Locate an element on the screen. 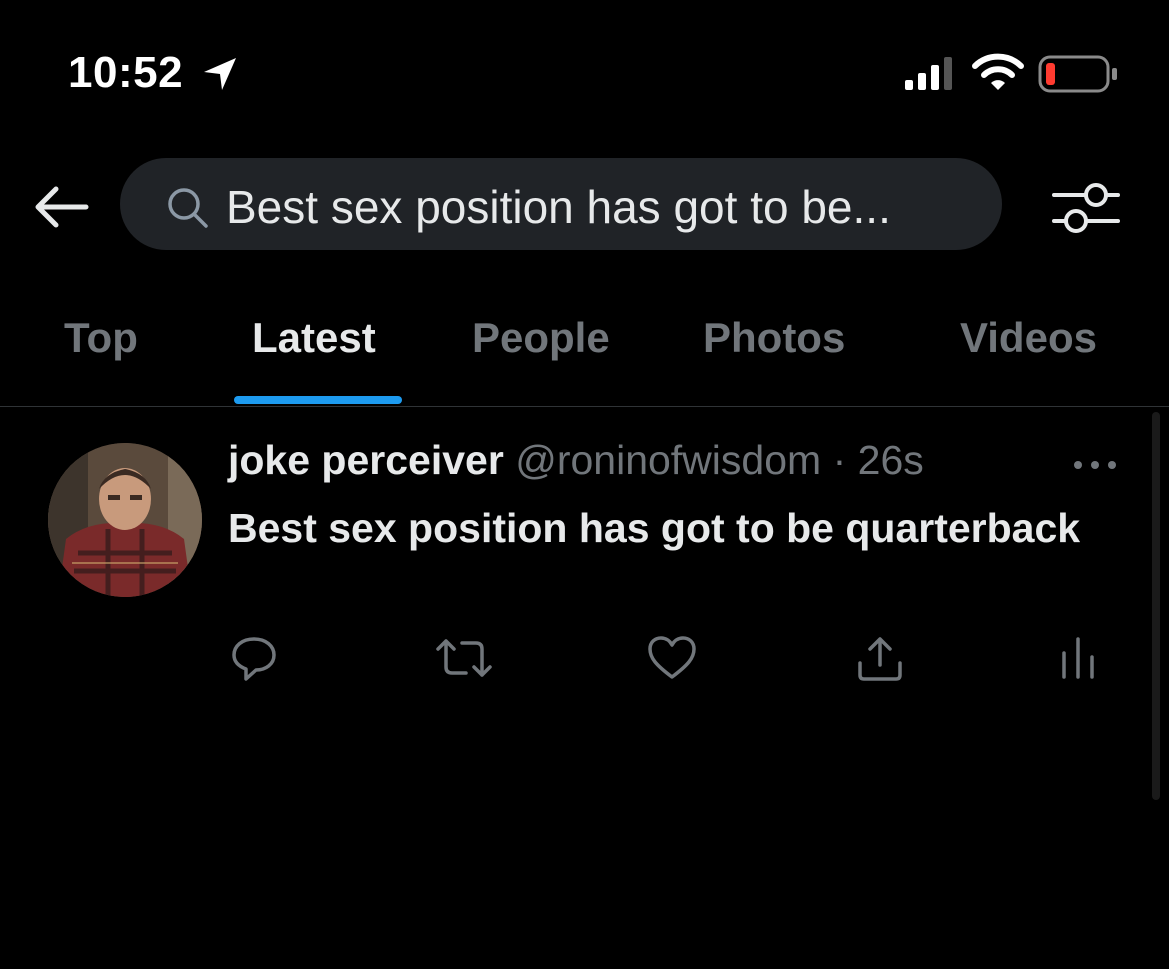 Image resolution: width=1169 pixels, height=969 pixels. like-icon is located at coordinates (672, 657).